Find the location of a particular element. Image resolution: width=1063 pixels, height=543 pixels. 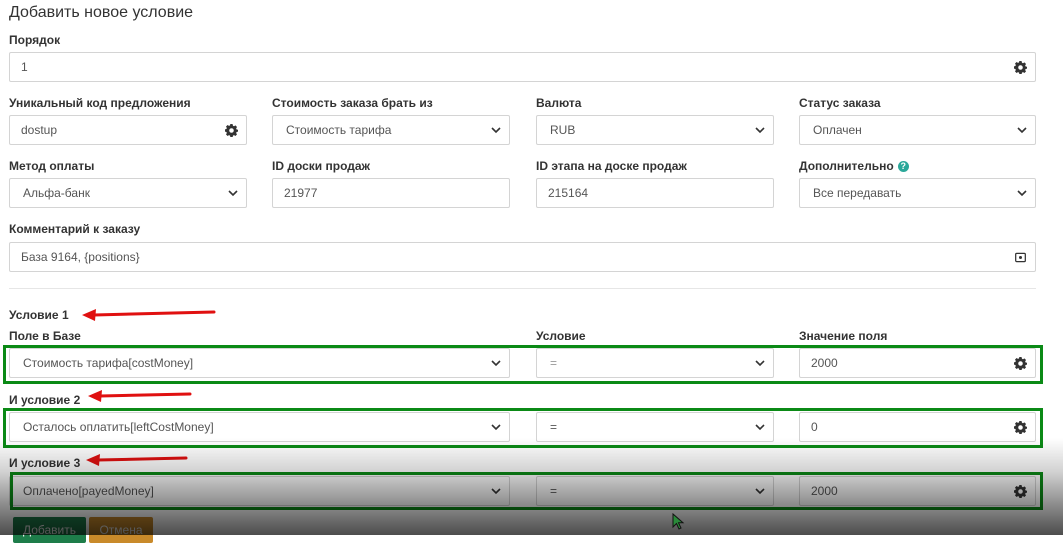

cost-source-select: Стоимость тарифа is located at coordinates (391, 130).